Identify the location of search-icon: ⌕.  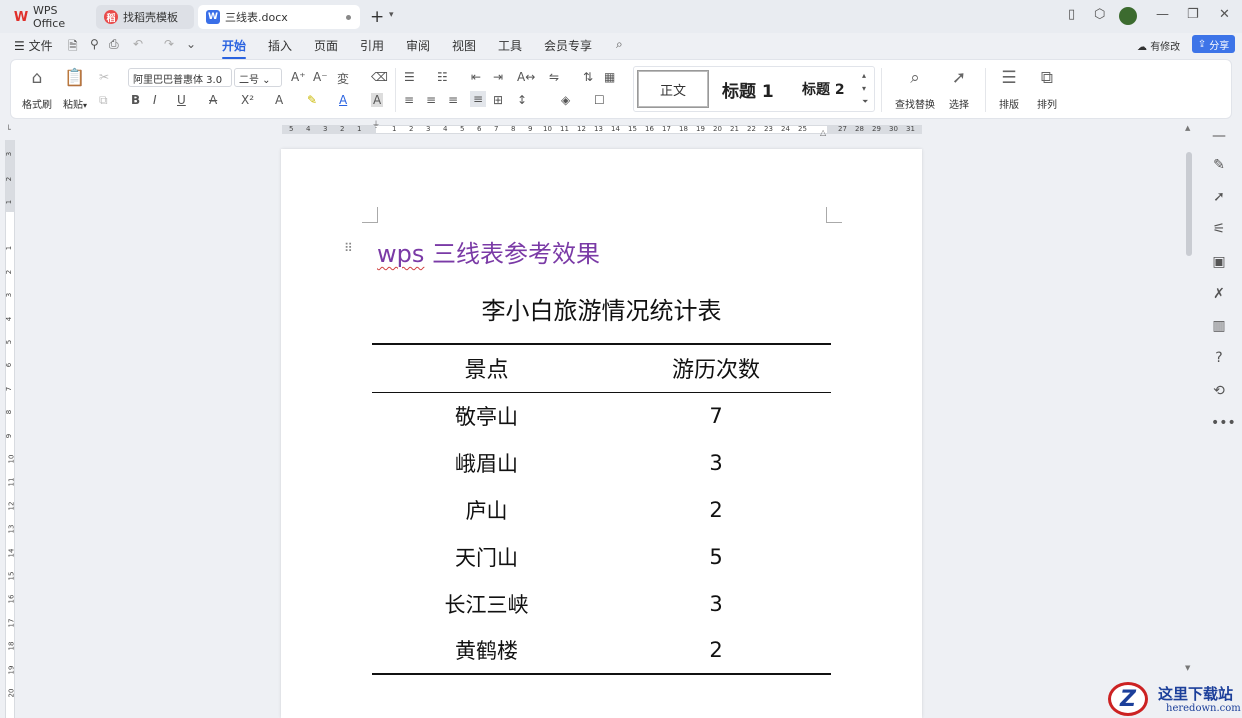
(619, 44).